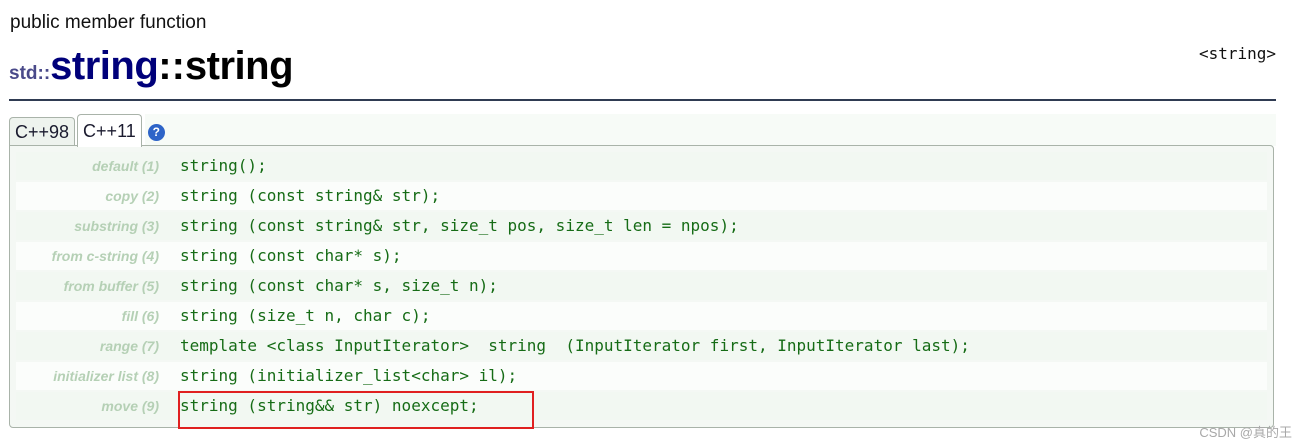 This screenshot has height=448, width=1308. I want to click on row-signature: string (size_t n, char c);, so click(305, 315).